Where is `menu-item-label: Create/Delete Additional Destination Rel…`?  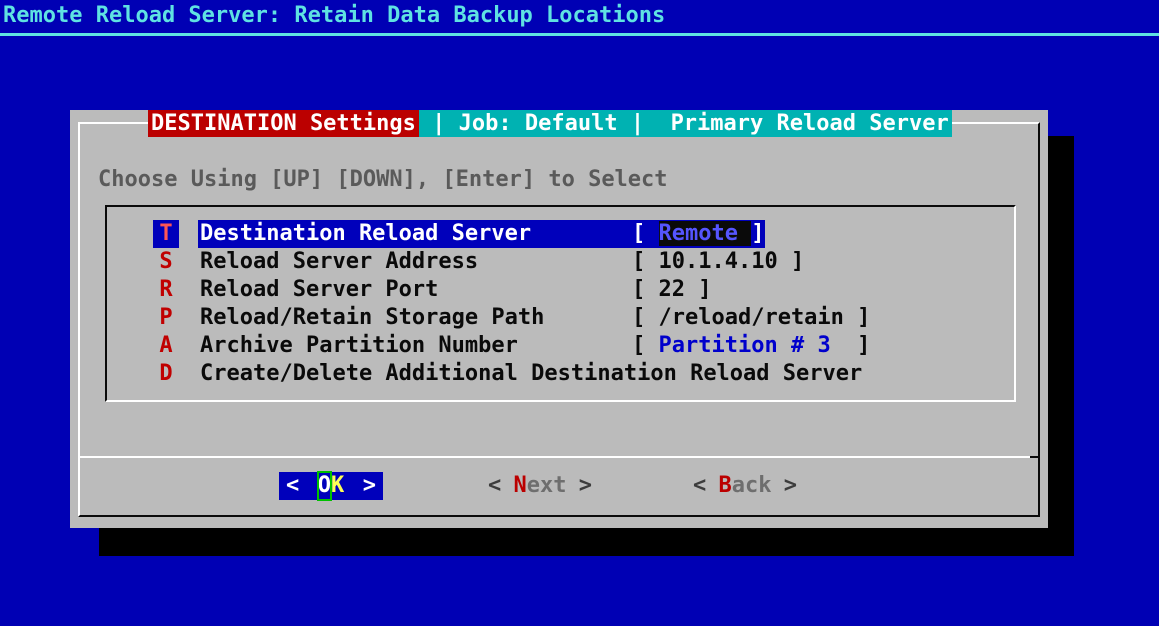 menu-item-label: Create/Delete Additional Destination Rel… is located at coordinates (531, 373).